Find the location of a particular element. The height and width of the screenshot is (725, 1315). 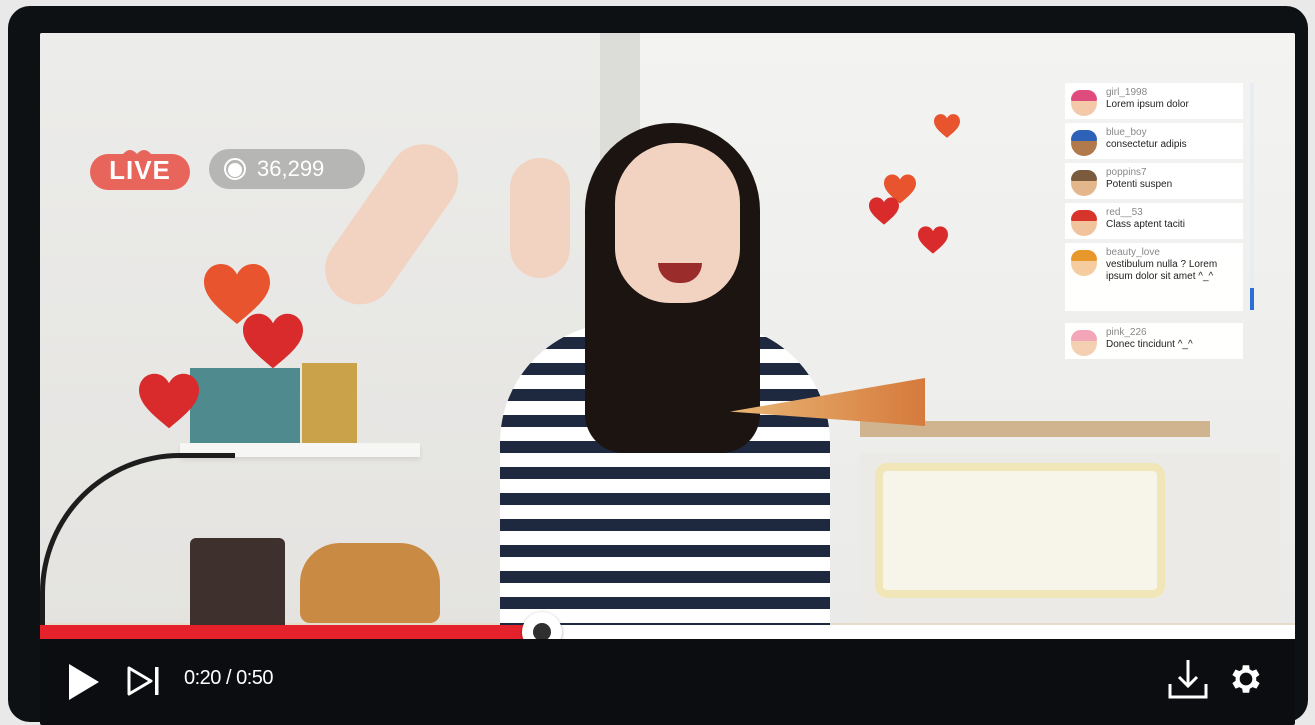

scene-drink is located at coordinates (237, 585).